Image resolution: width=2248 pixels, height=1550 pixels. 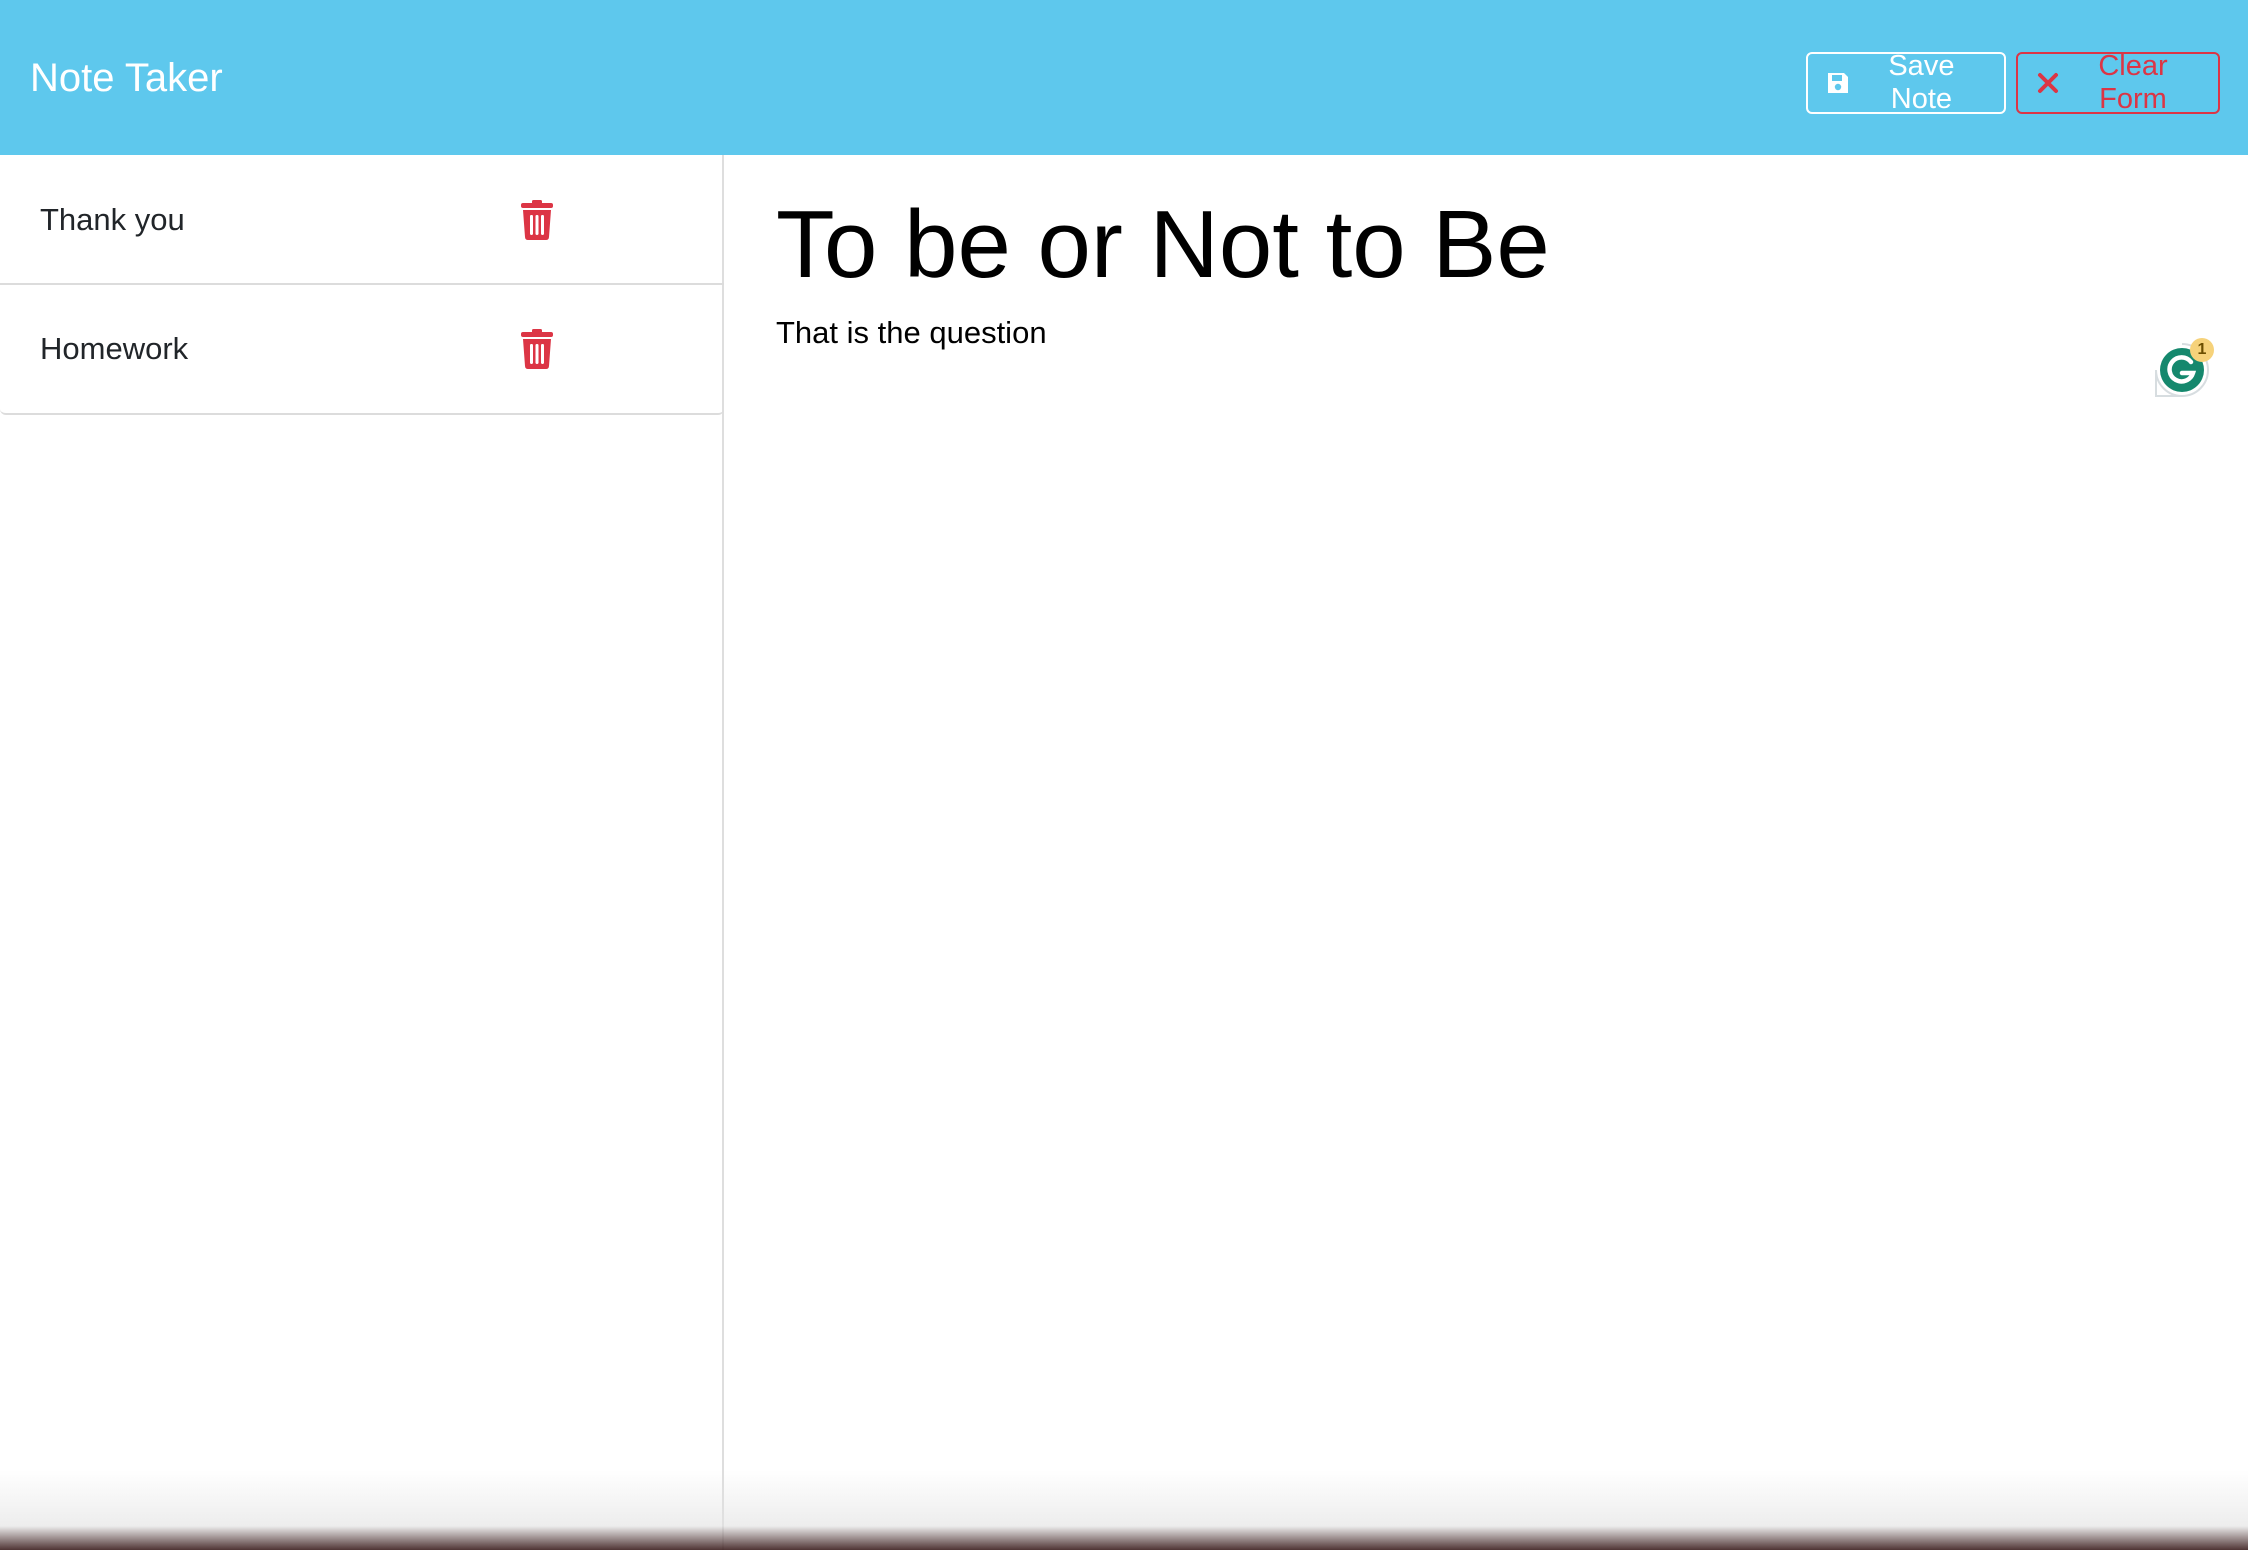 I want to click on note-title: Homework, so click(x=114, y=348).